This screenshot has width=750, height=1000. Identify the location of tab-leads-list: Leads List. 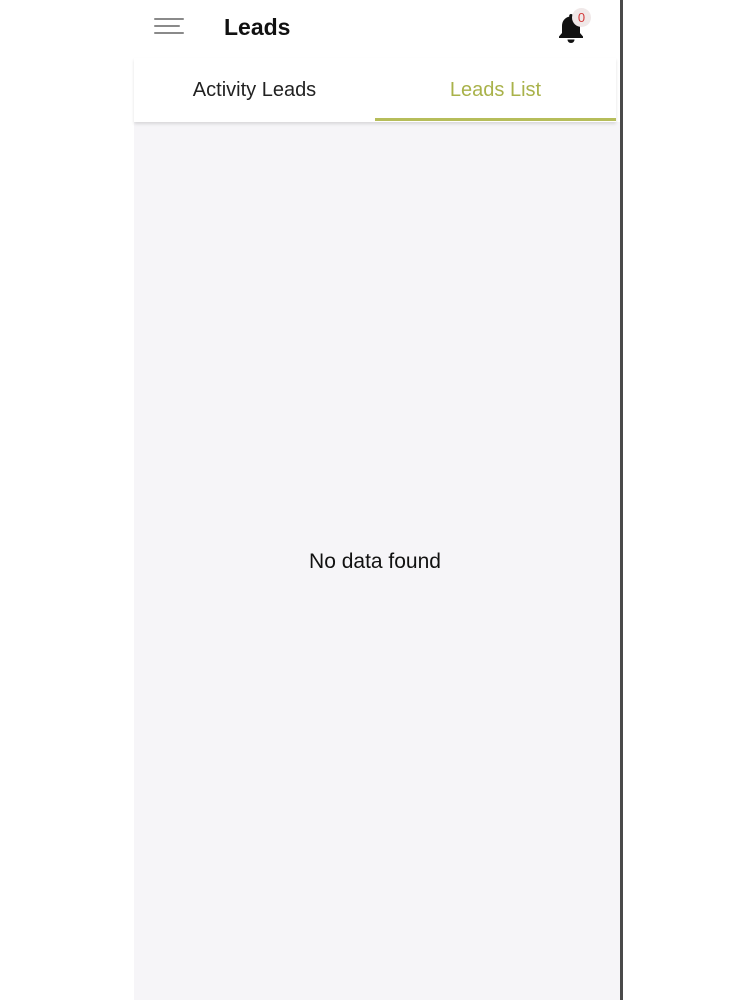
(495, 90).